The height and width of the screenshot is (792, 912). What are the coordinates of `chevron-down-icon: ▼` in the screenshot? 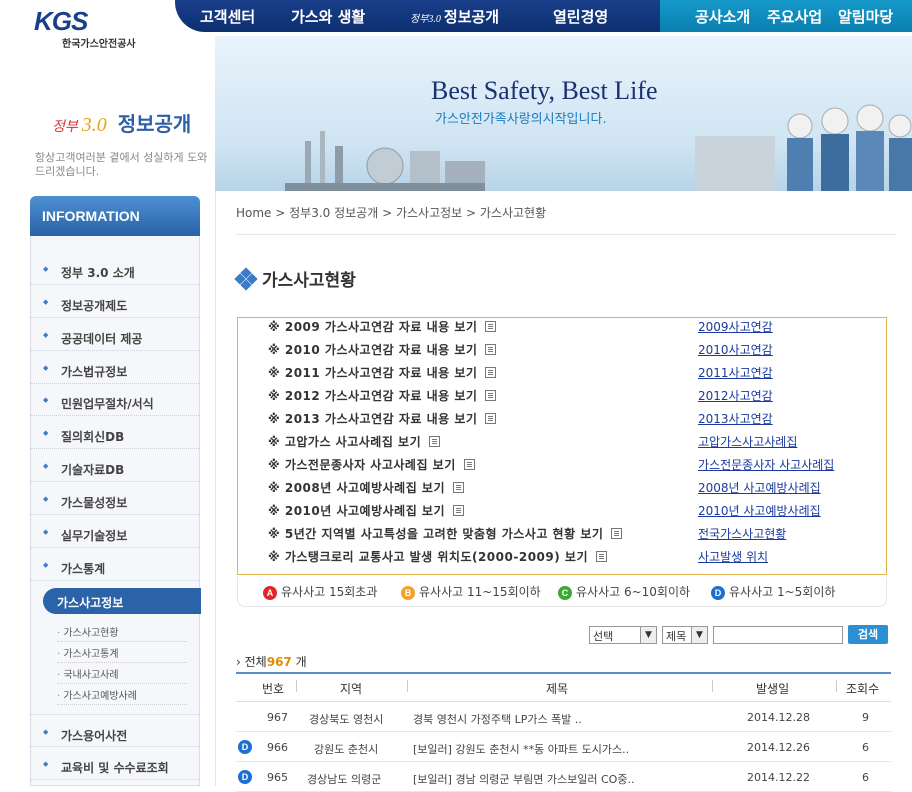 It's located at (699, 635).